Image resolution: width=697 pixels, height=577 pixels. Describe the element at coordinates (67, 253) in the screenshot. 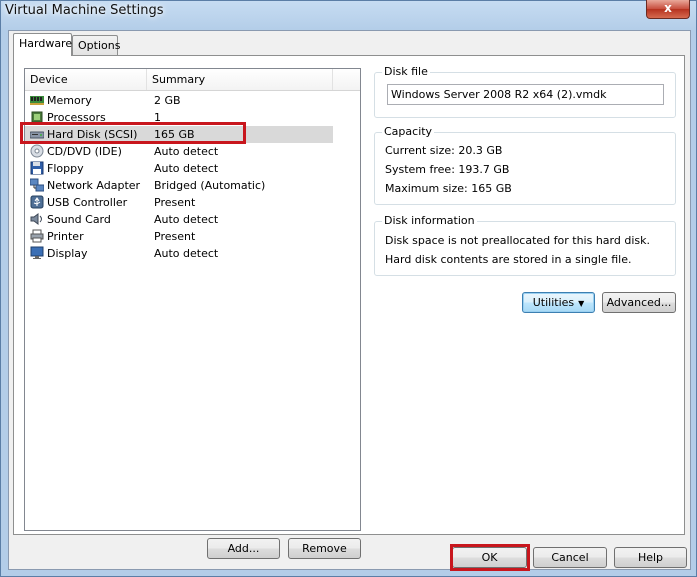

I see `device-name: Display` at that location.